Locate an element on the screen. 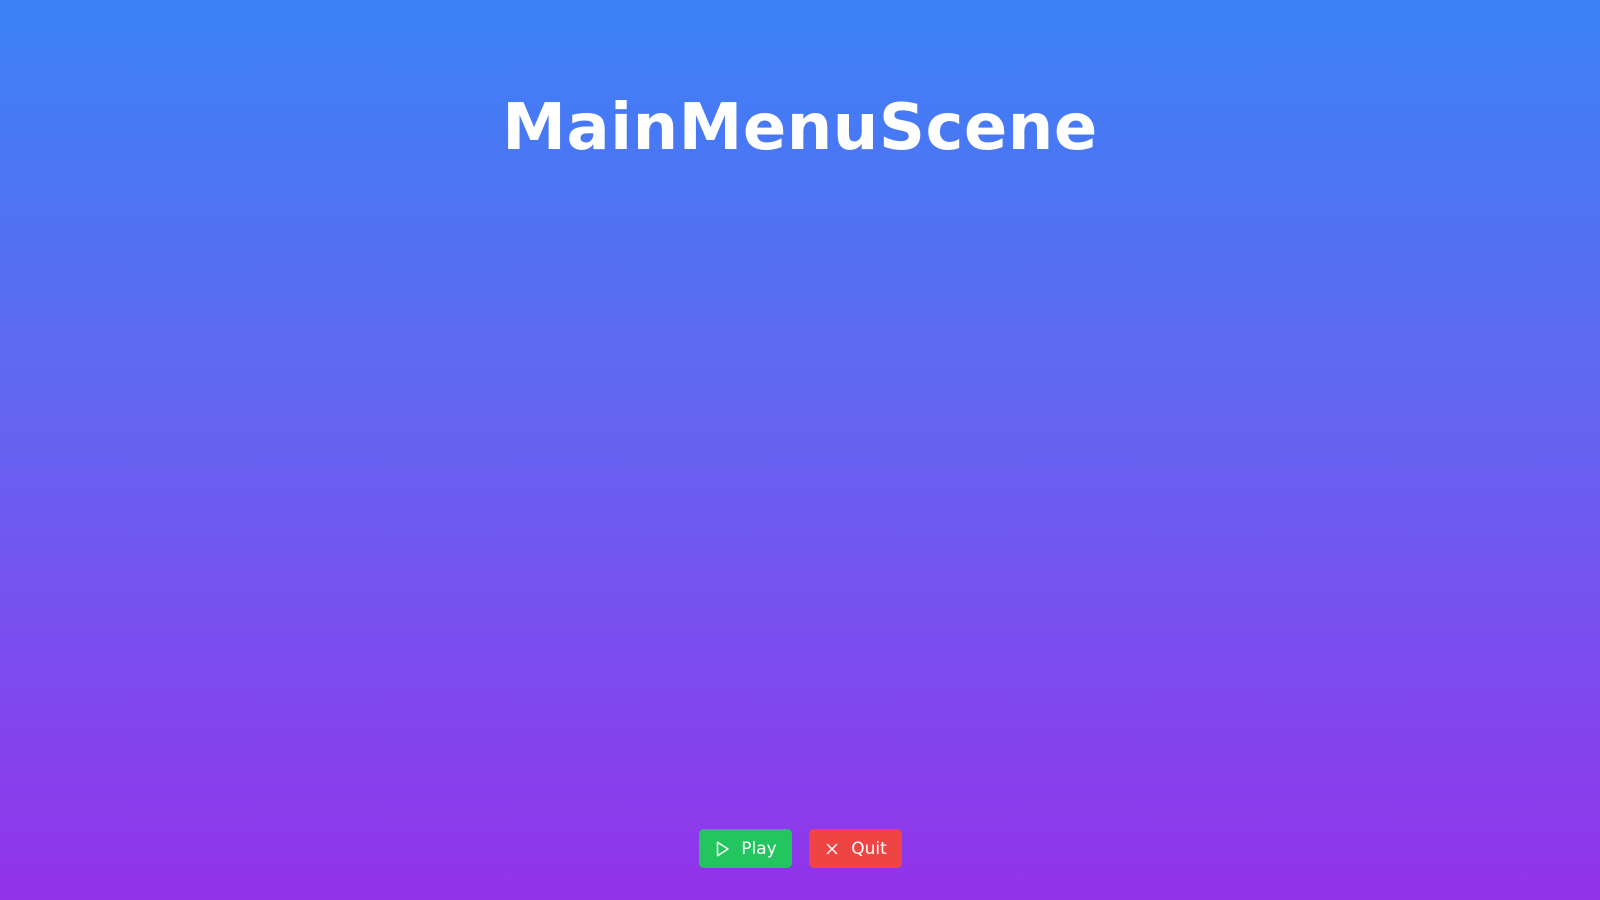 The width and height of the screenshot is (1600, 900). play-button-label: Play is located at coordinates (759, 848).